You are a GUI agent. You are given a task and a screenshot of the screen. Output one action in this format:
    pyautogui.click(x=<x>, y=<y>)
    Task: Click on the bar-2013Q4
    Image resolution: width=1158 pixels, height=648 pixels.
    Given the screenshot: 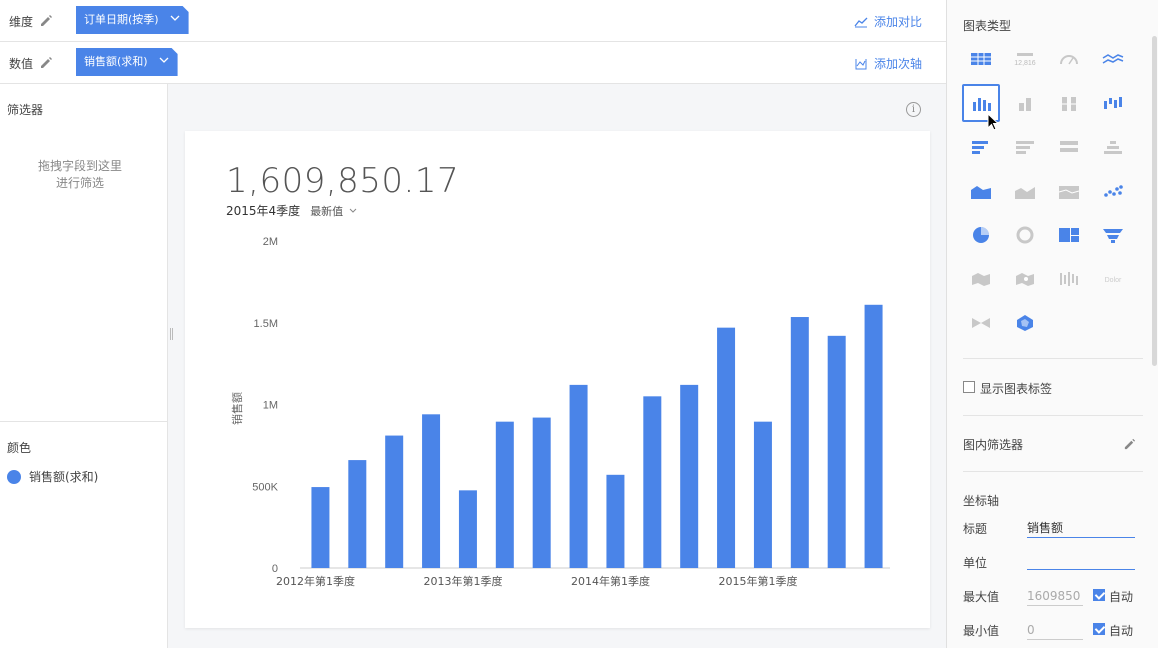 What is the action you would take?
    pyautogui.click(x=578, y=476)
    